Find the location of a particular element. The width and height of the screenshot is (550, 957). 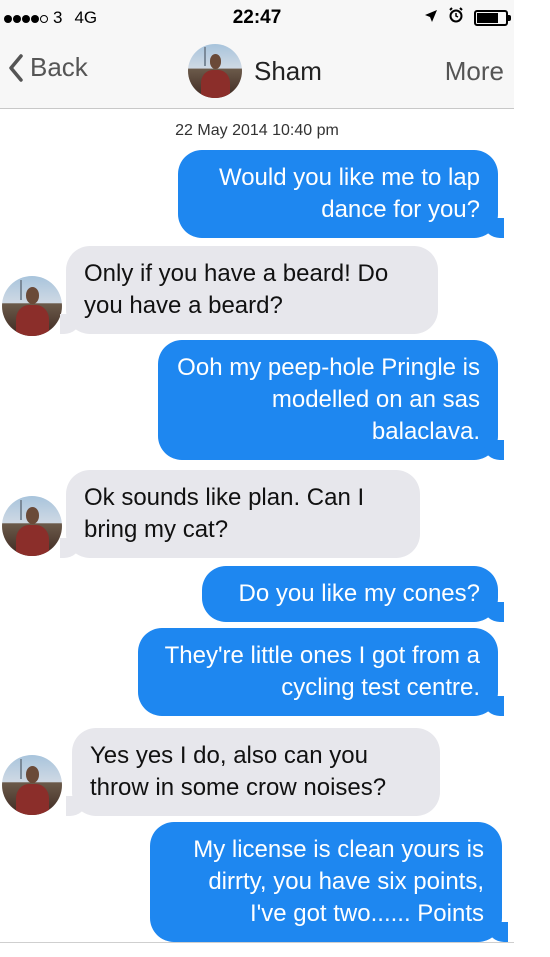

contact-header: Sham is located at coordinates (255, 71).